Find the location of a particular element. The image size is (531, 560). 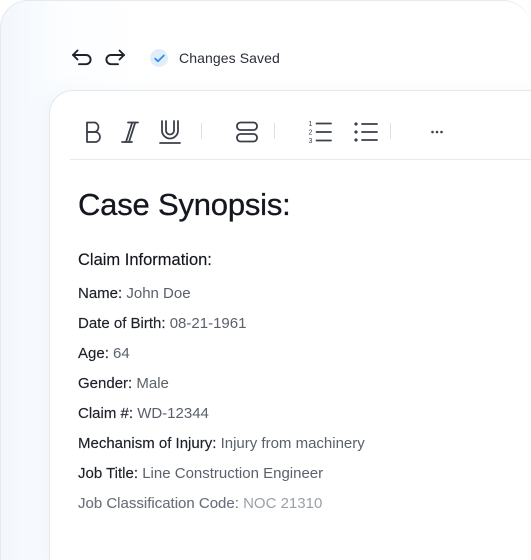

save-status: Changes Saved is located at coordinates (215, 58).